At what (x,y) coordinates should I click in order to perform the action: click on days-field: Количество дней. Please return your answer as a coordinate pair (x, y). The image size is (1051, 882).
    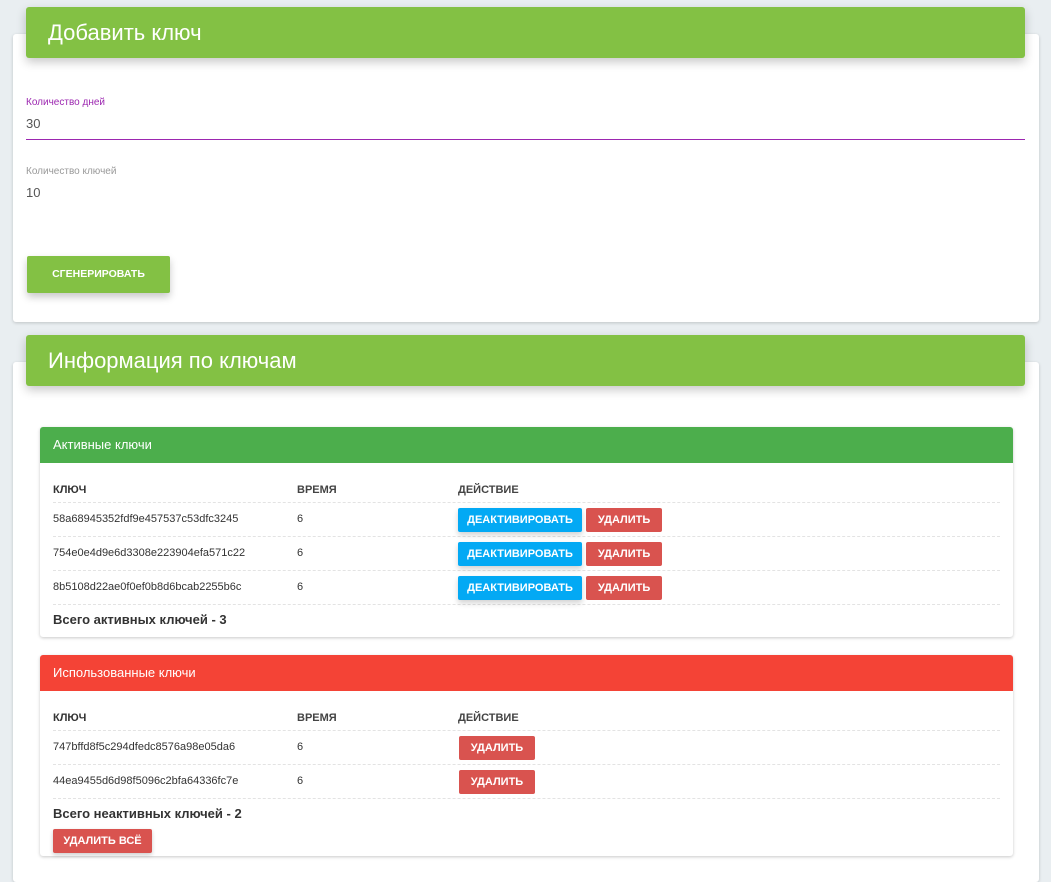
    Looking at the image, I should click on (525, 118).